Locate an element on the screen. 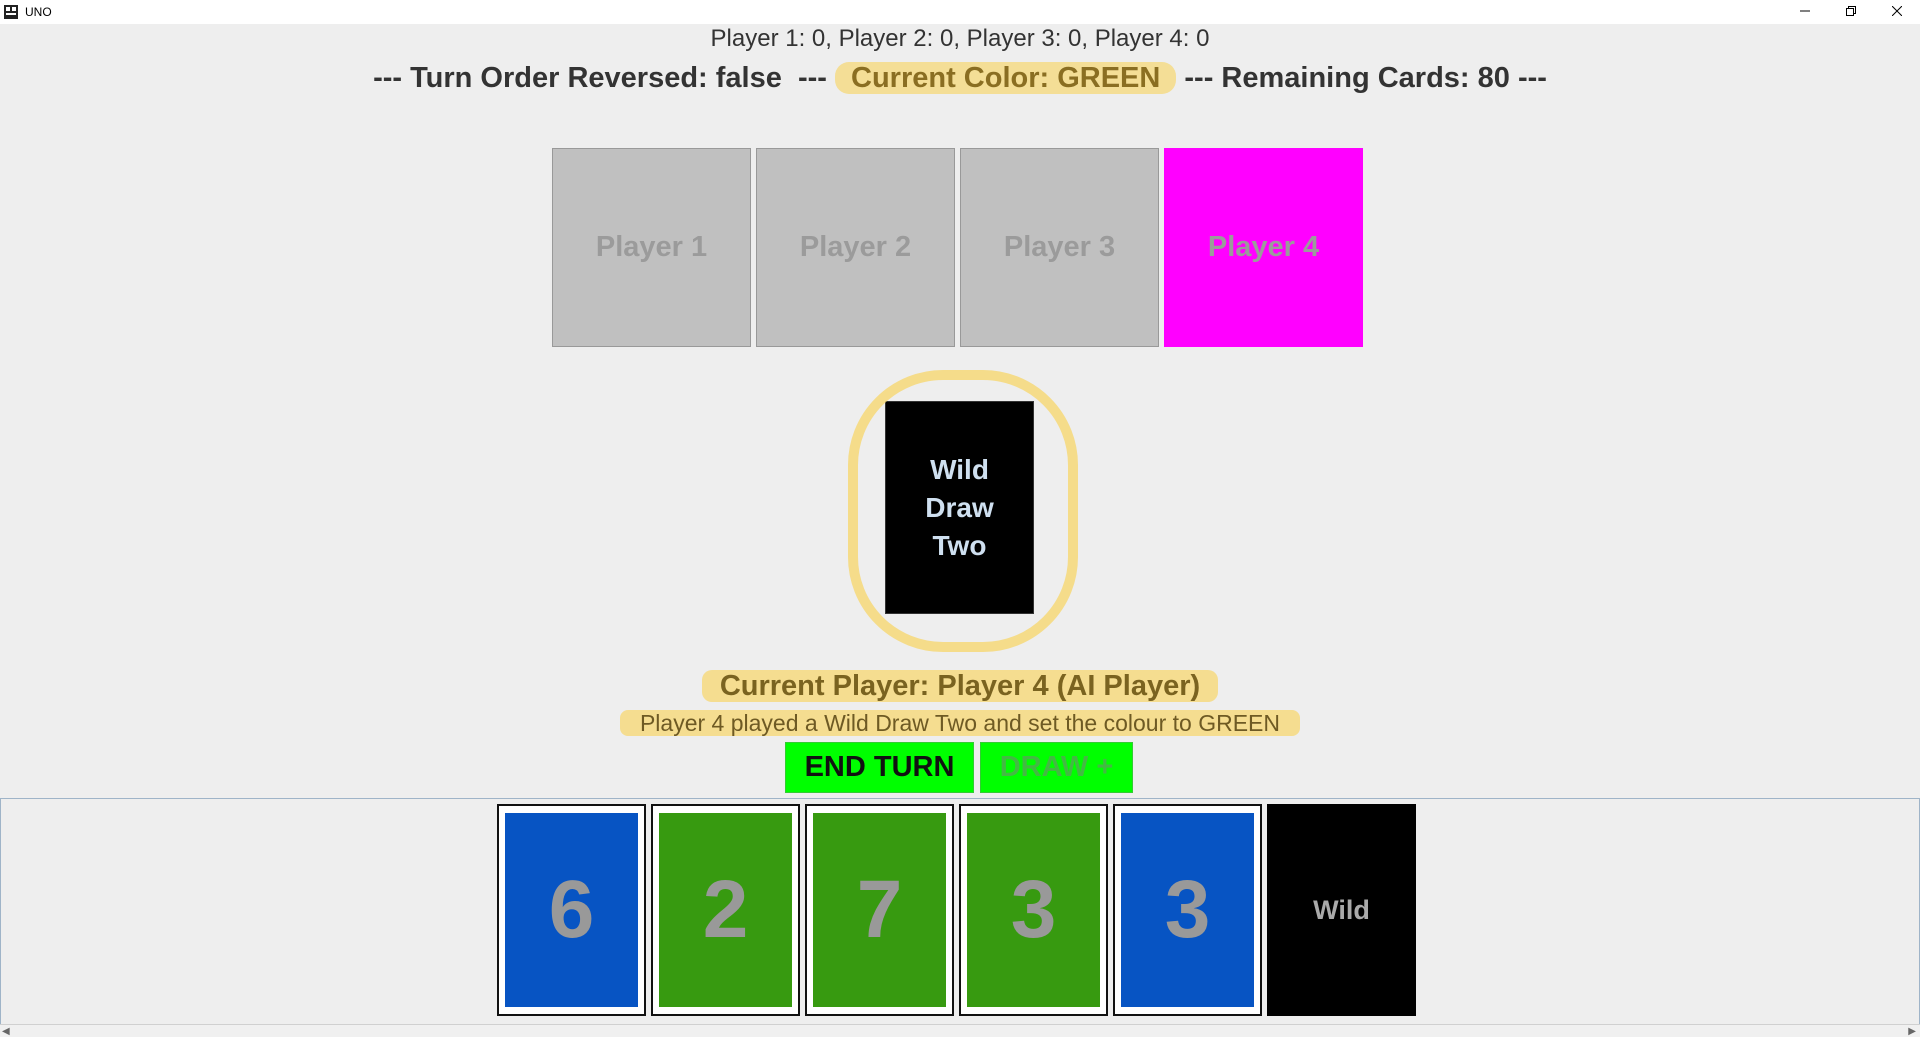  hand-card-5: 3 is located at coordinates (1187, 910).